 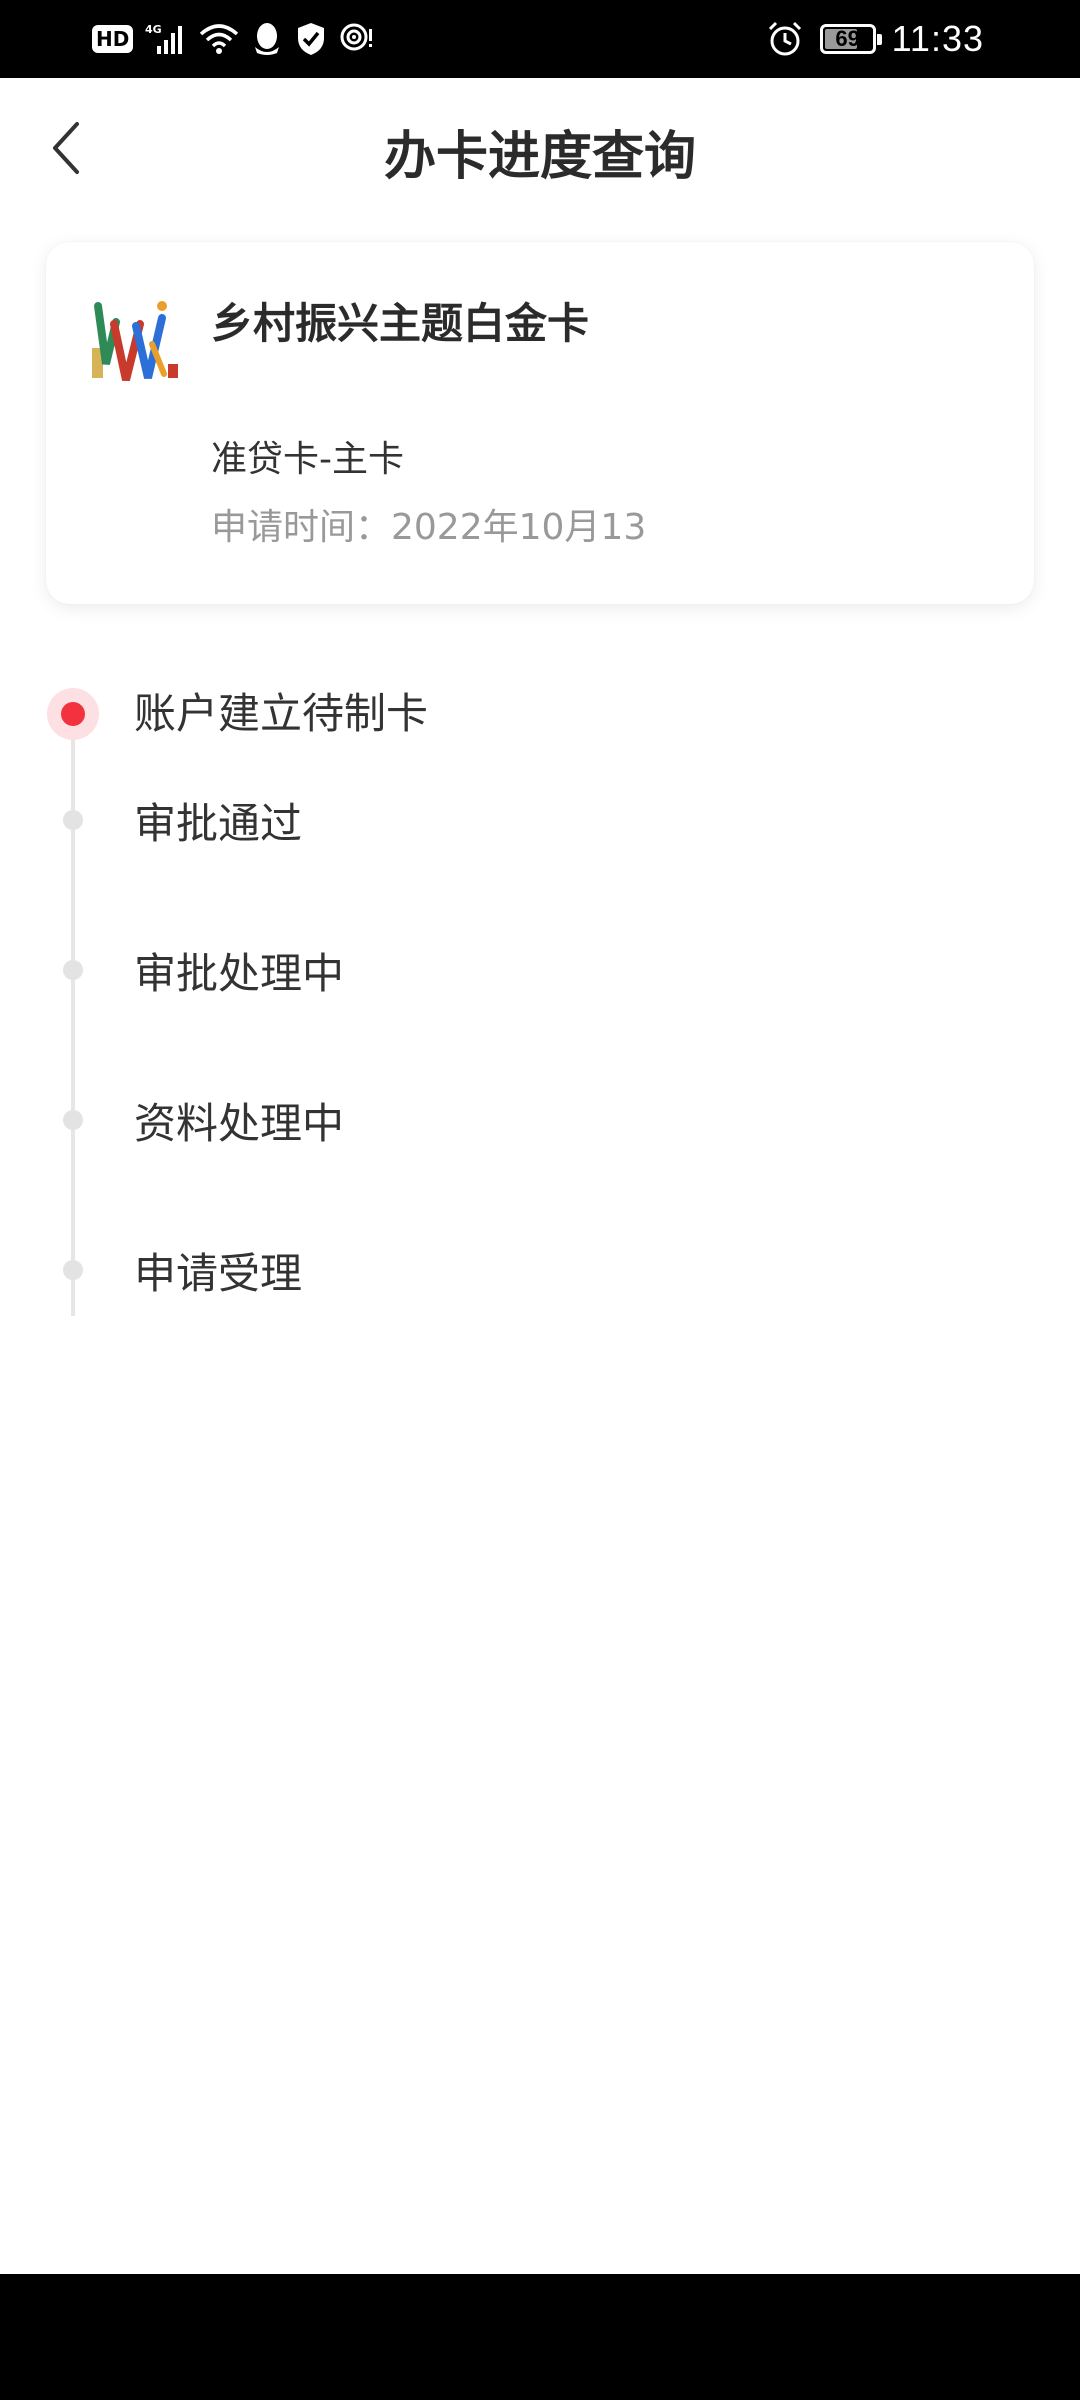 I want to click on battery-level: 69, so click(x=847, y=38).